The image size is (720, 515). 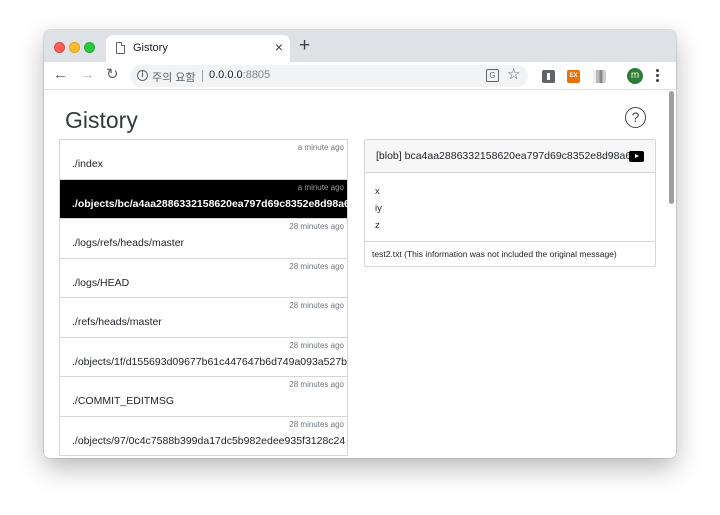 I want to click on file-path: ./index, so click(x=87, y=164).